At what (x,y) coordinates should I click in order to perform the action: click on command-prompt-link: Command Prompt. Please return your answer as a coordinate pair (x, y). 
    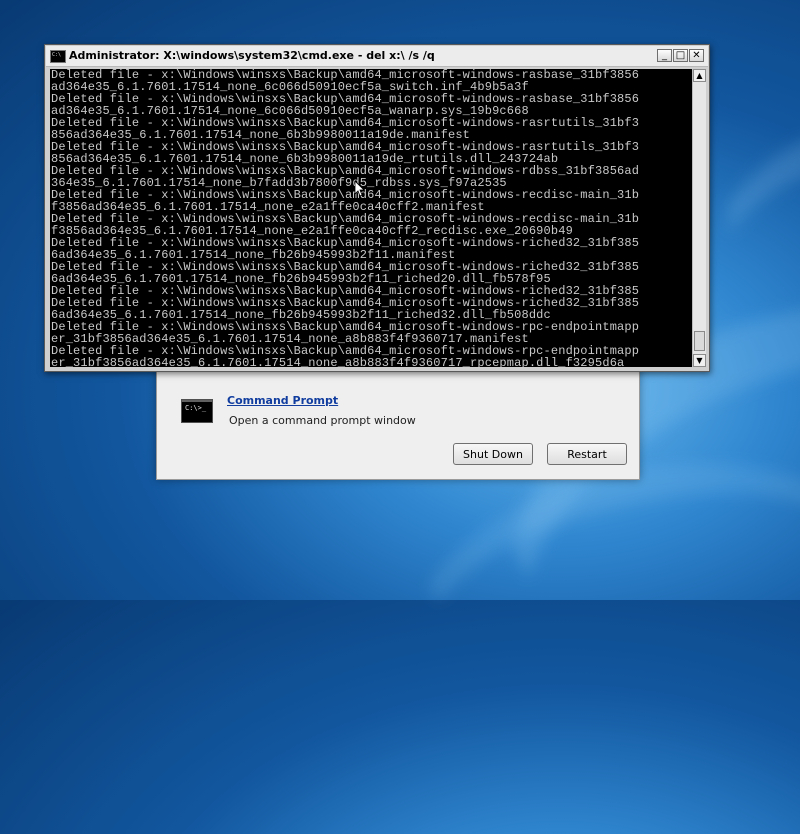
    Looking at the image, I should click on (282, 400).